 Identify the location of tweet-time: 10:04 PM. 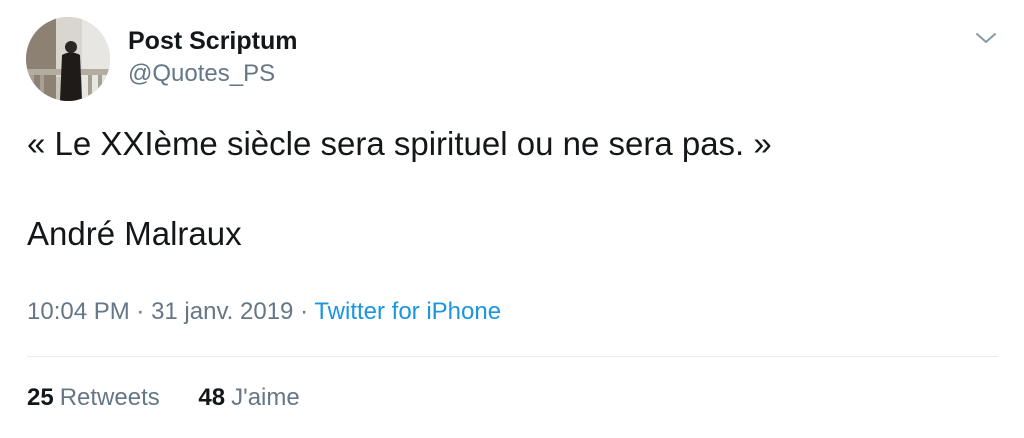
(78, 311).